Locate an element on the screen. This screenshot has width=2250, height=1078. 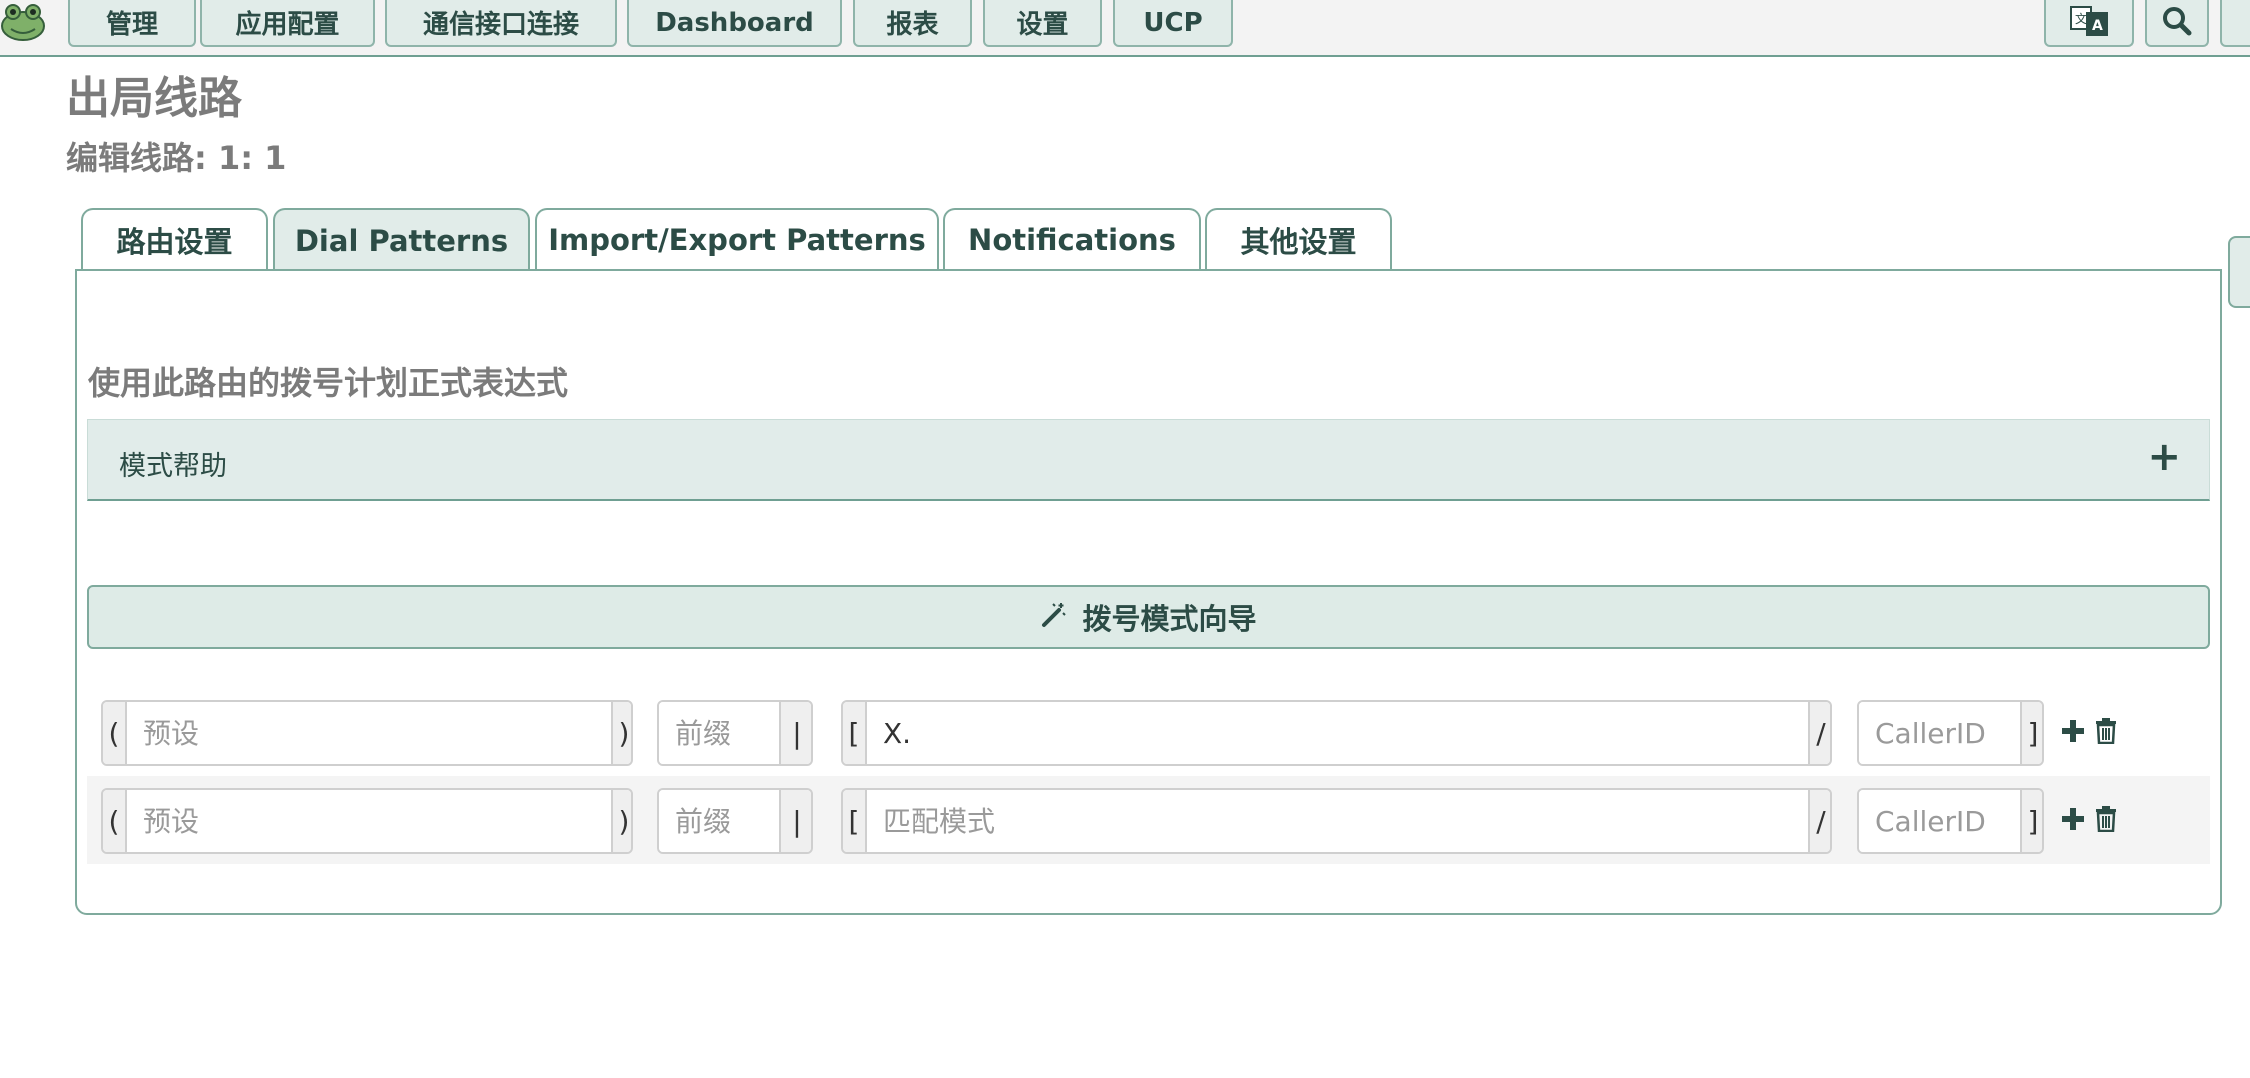
frog-logo-icon is located at coordinates (23, 22).